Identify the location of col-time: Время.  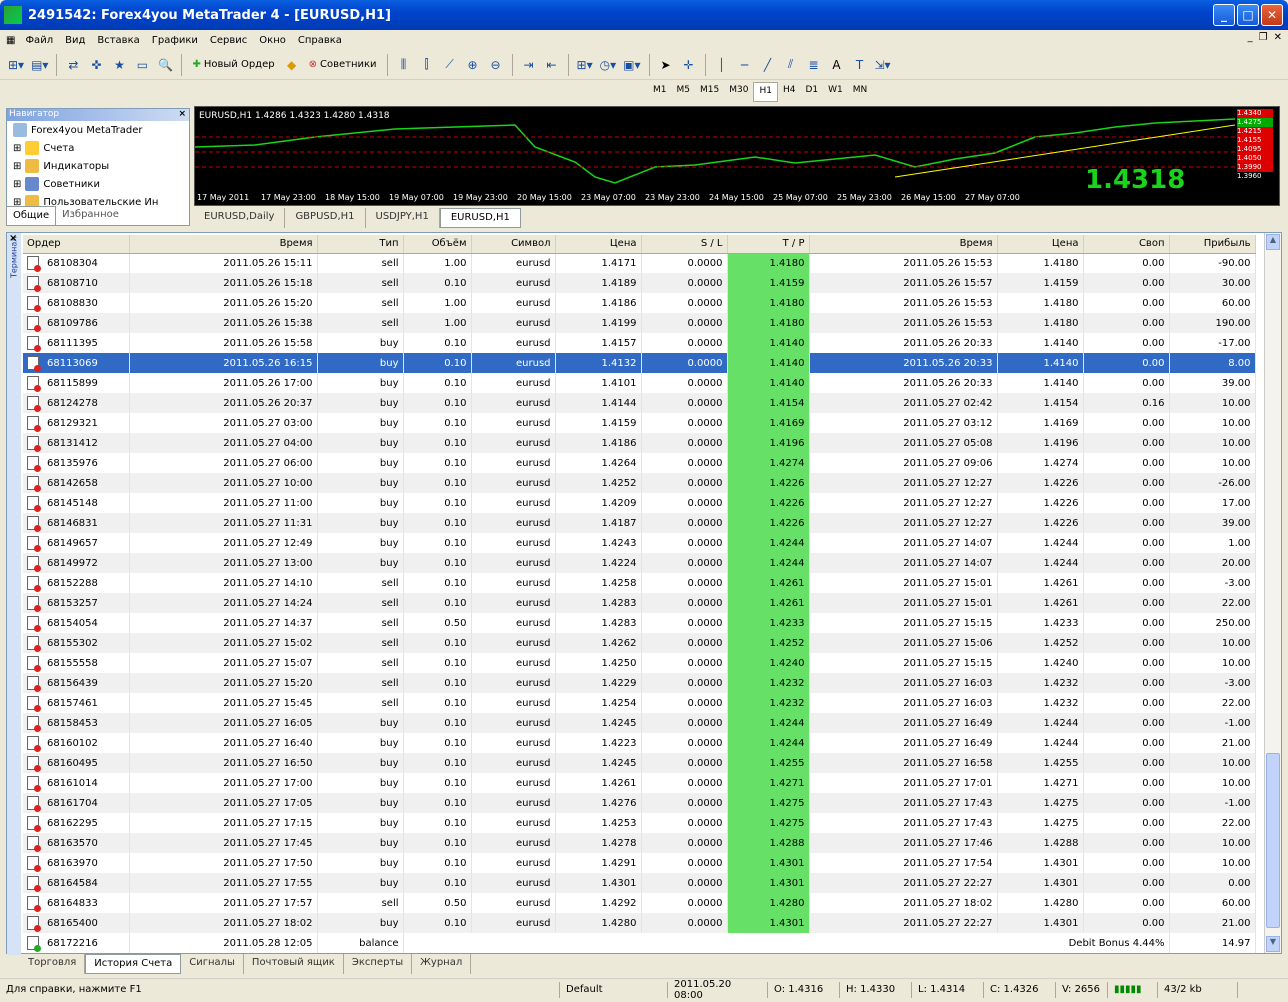
(223, 244).